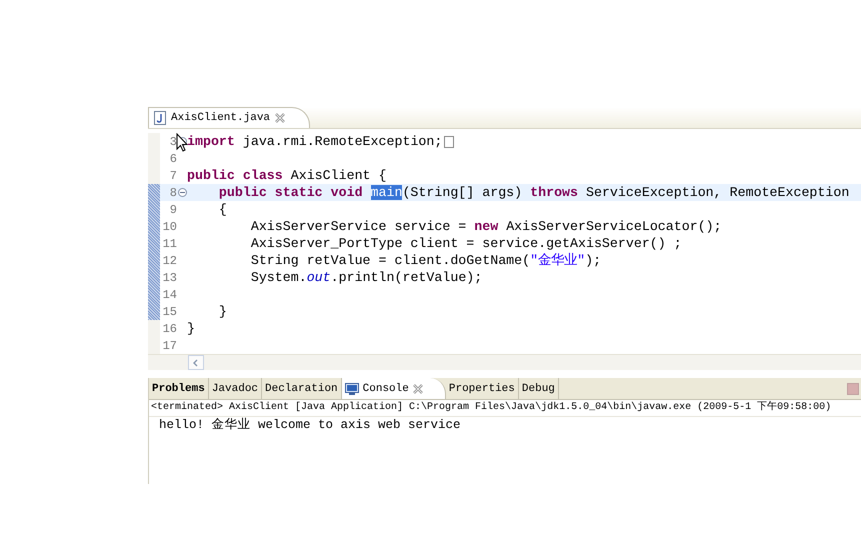  I want to click on pointer-icon, so click(182, 142).